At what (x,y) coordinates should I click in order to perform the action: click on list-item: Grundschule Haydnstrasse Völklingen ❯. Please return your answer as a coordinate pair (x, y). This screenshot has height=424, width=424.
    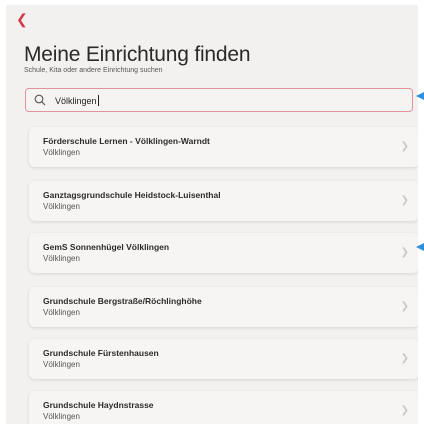
    Looking at the image, I should click on (223, 407).